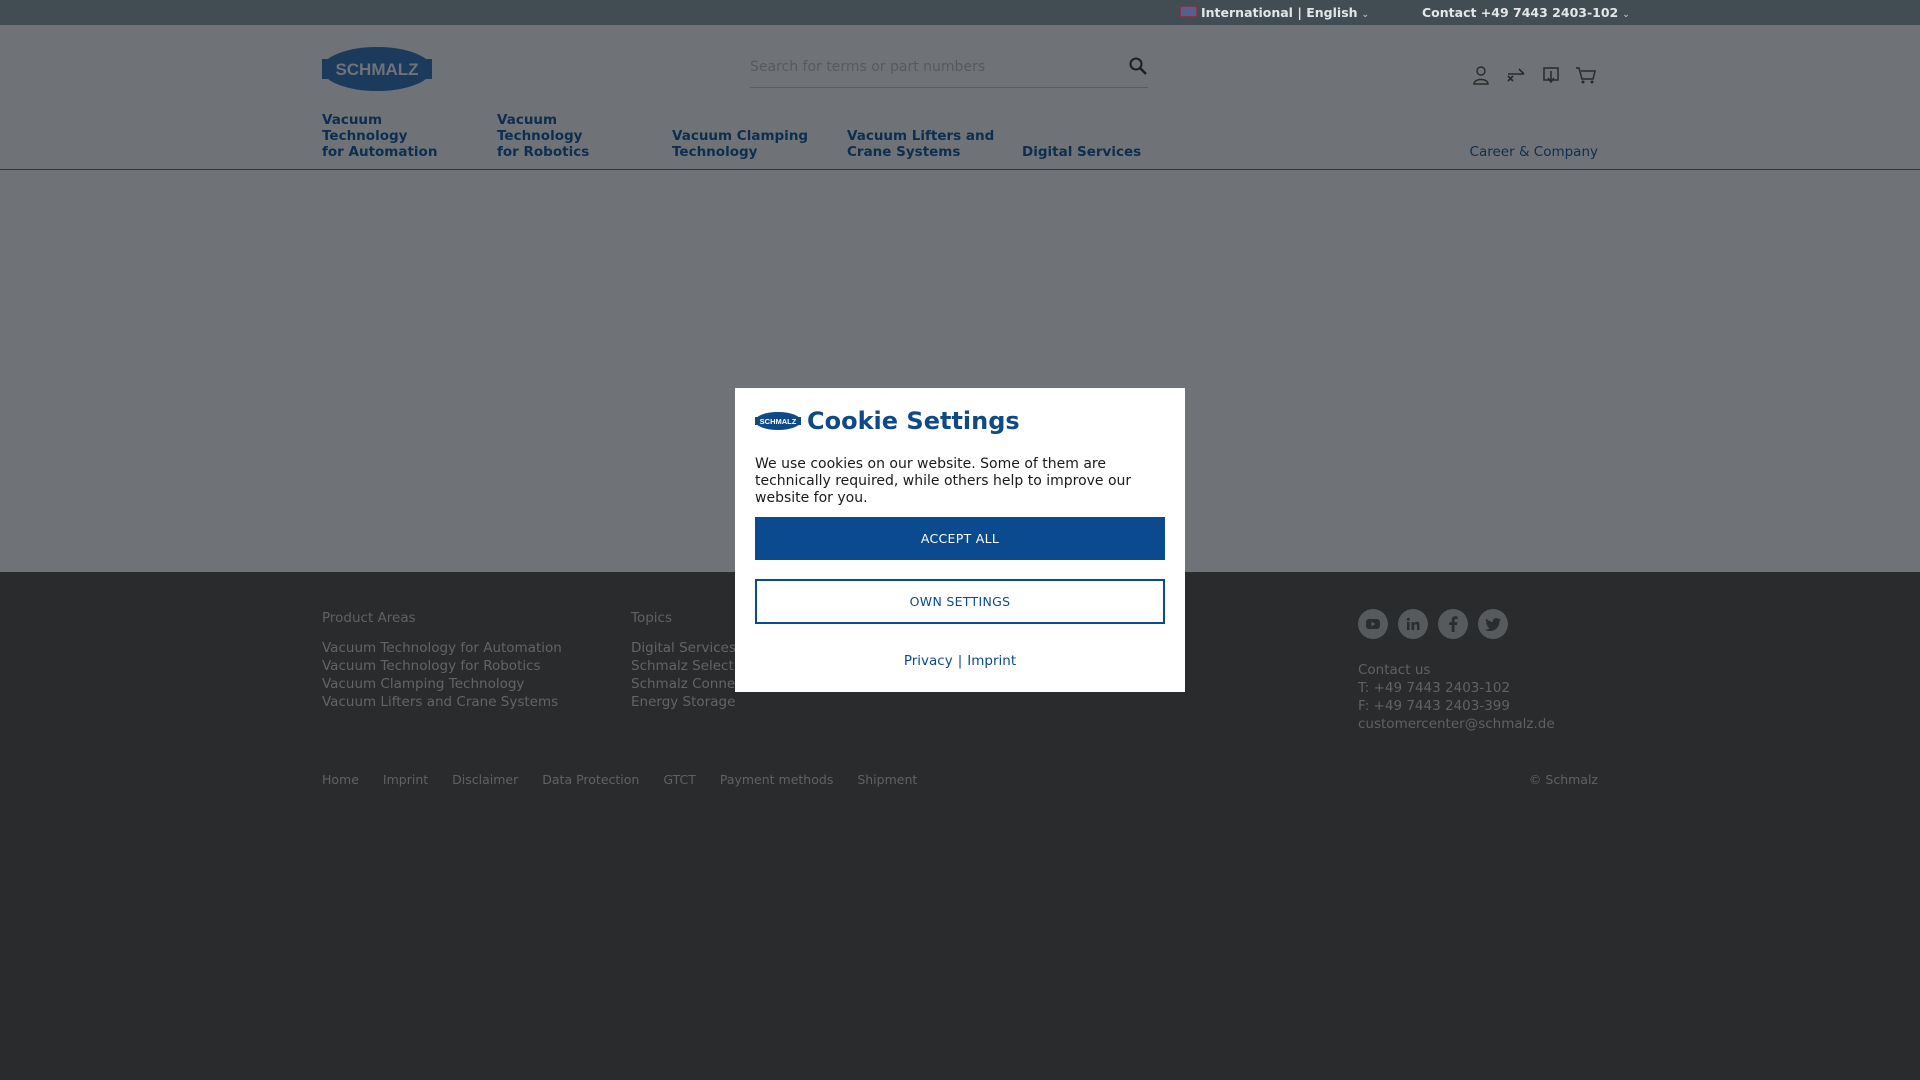  I want to click on footer-link: Schmalz Select, so click(689, 666).